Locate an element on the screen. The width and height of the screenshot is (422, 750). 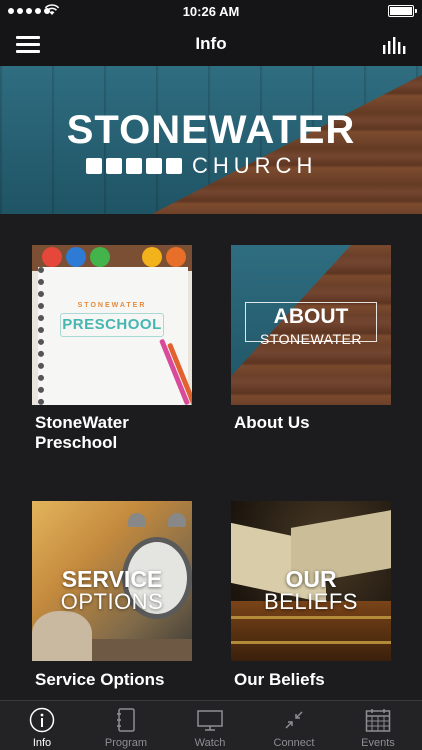
preschool-image-brand: STONEWATER is located at coordinates (112, 305).